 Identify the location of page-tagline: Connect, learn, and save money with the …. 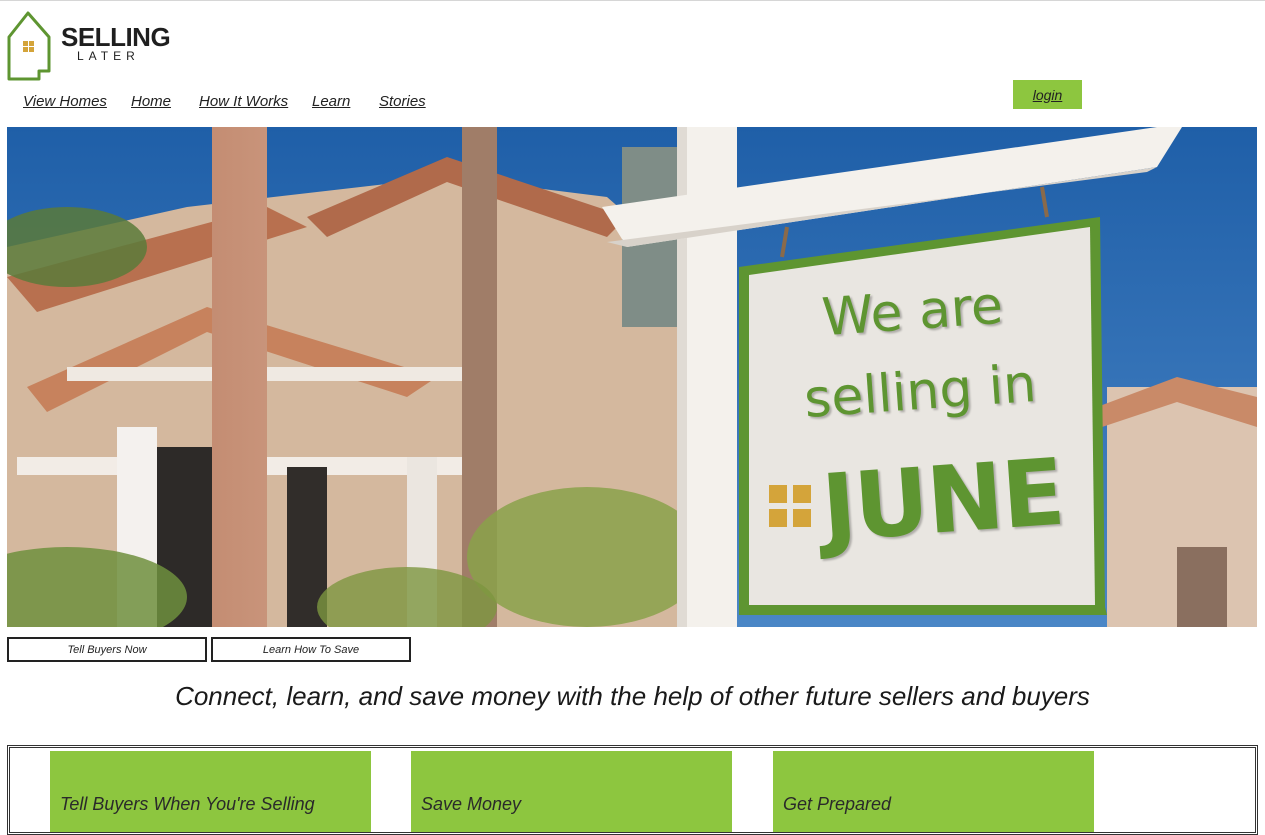
(632, 696).